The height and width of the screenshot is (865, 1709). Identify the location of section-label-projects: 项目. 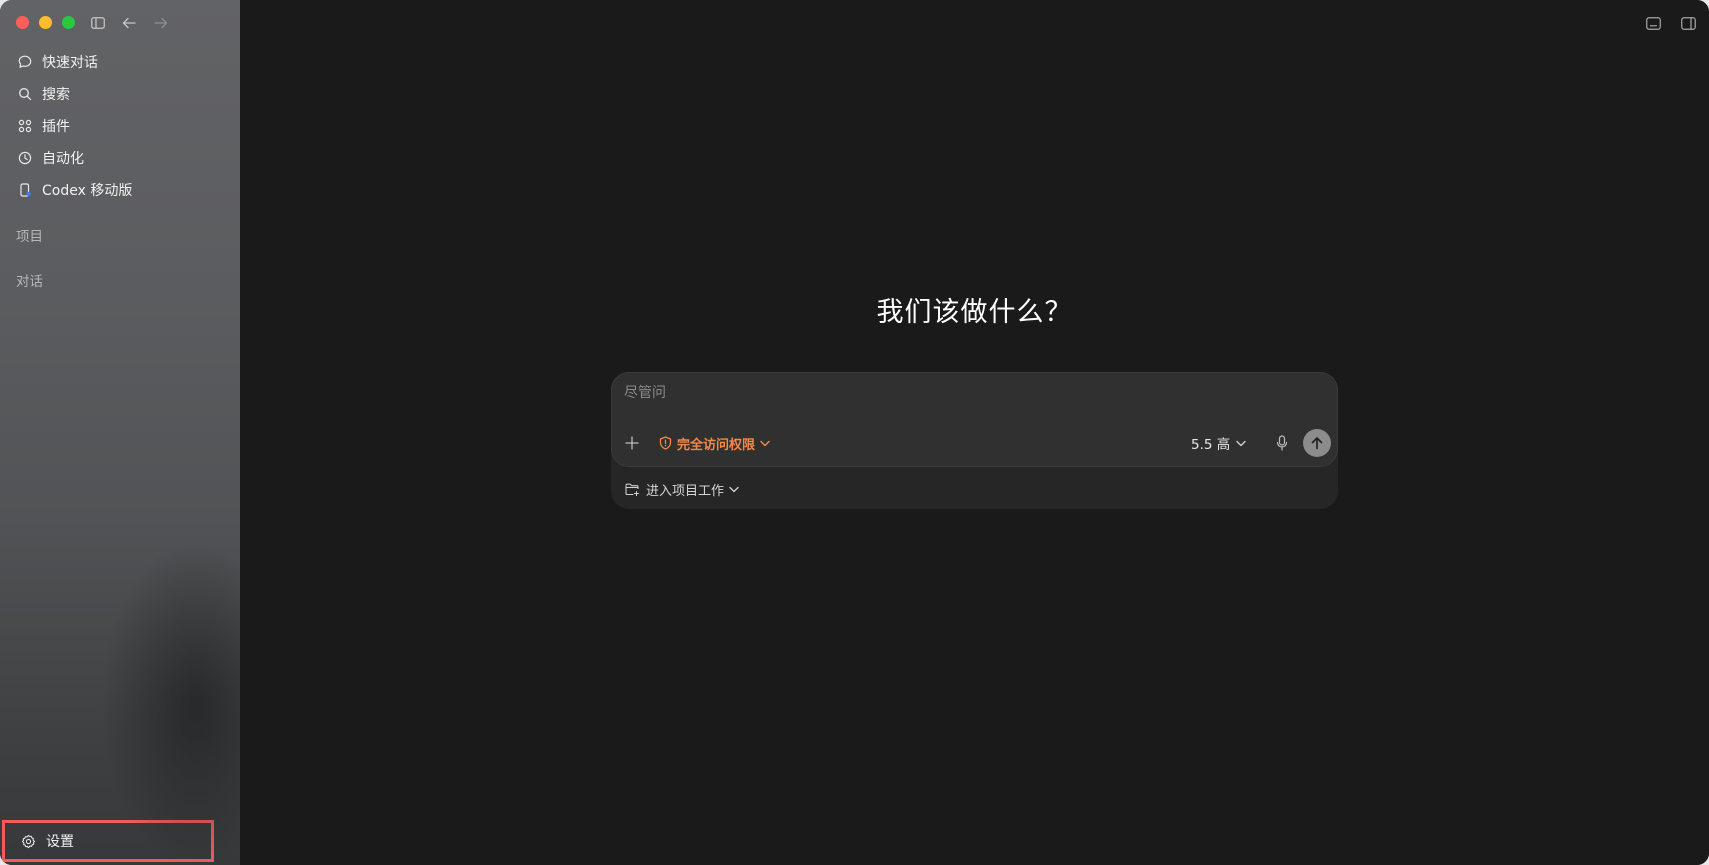
(29, 237).